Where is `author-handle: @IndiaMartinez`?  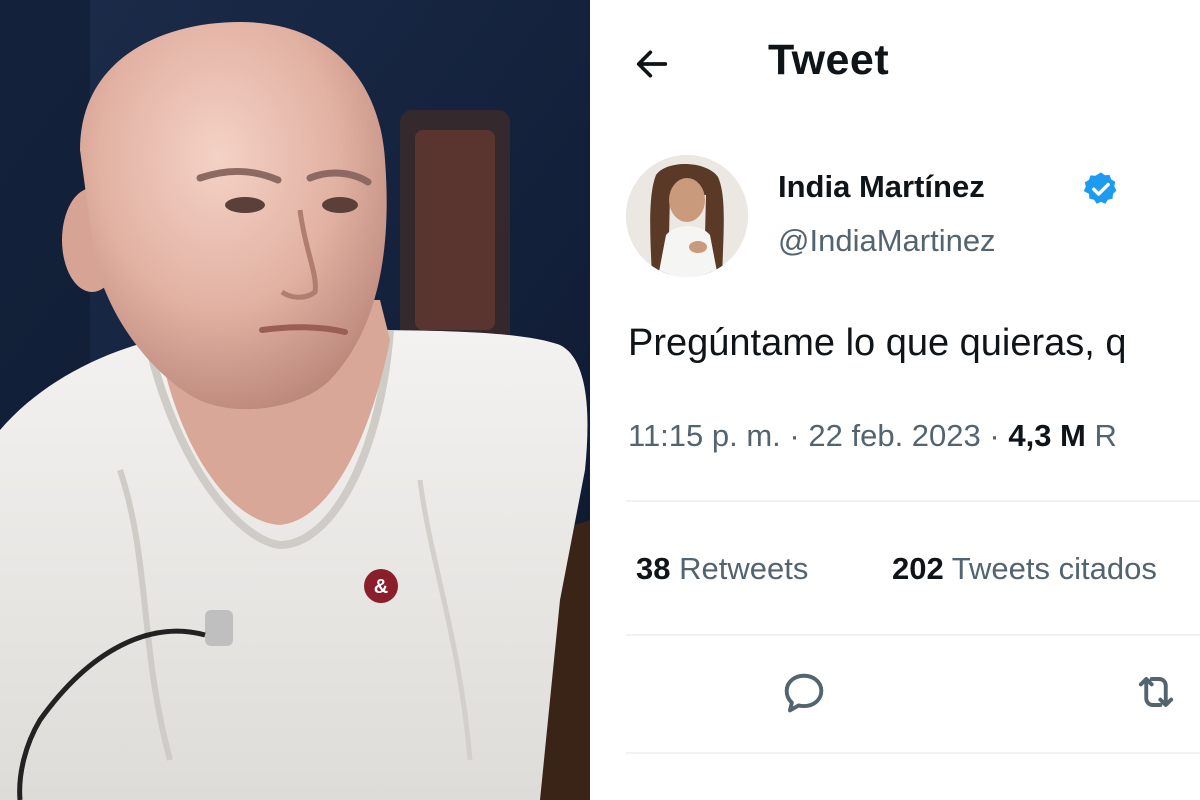 author-handle: @IndiaMartinez is located at coordinates (887, 241).